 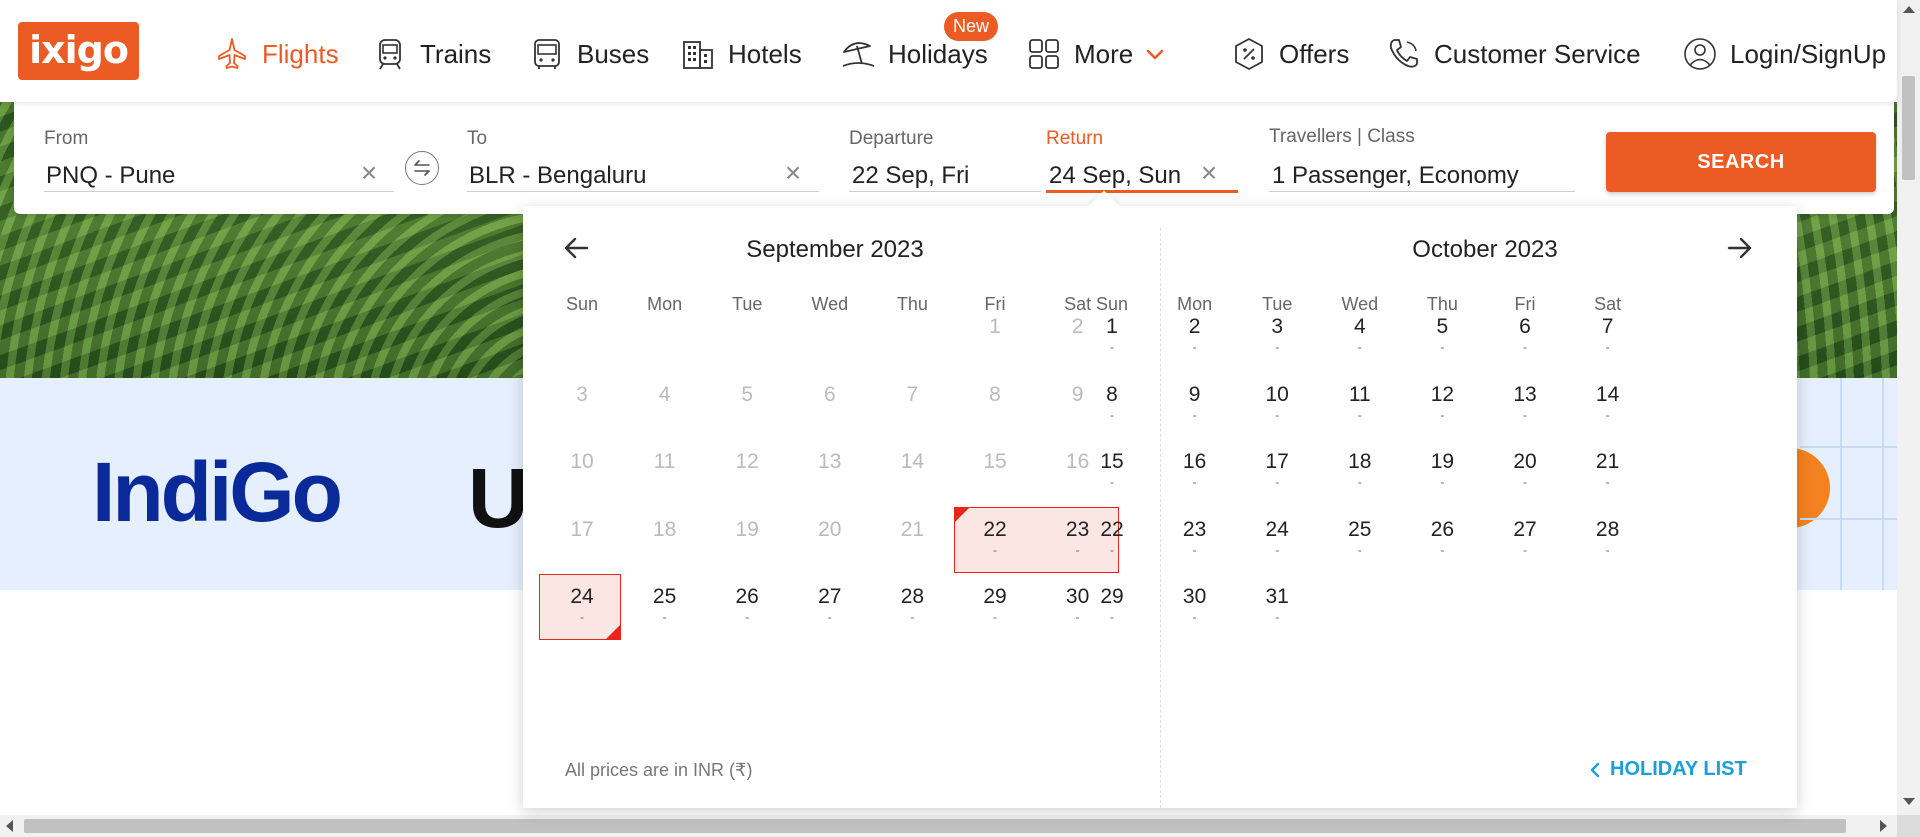 I want to click on vertical-scrollbar, so click(x=1908, y=407).